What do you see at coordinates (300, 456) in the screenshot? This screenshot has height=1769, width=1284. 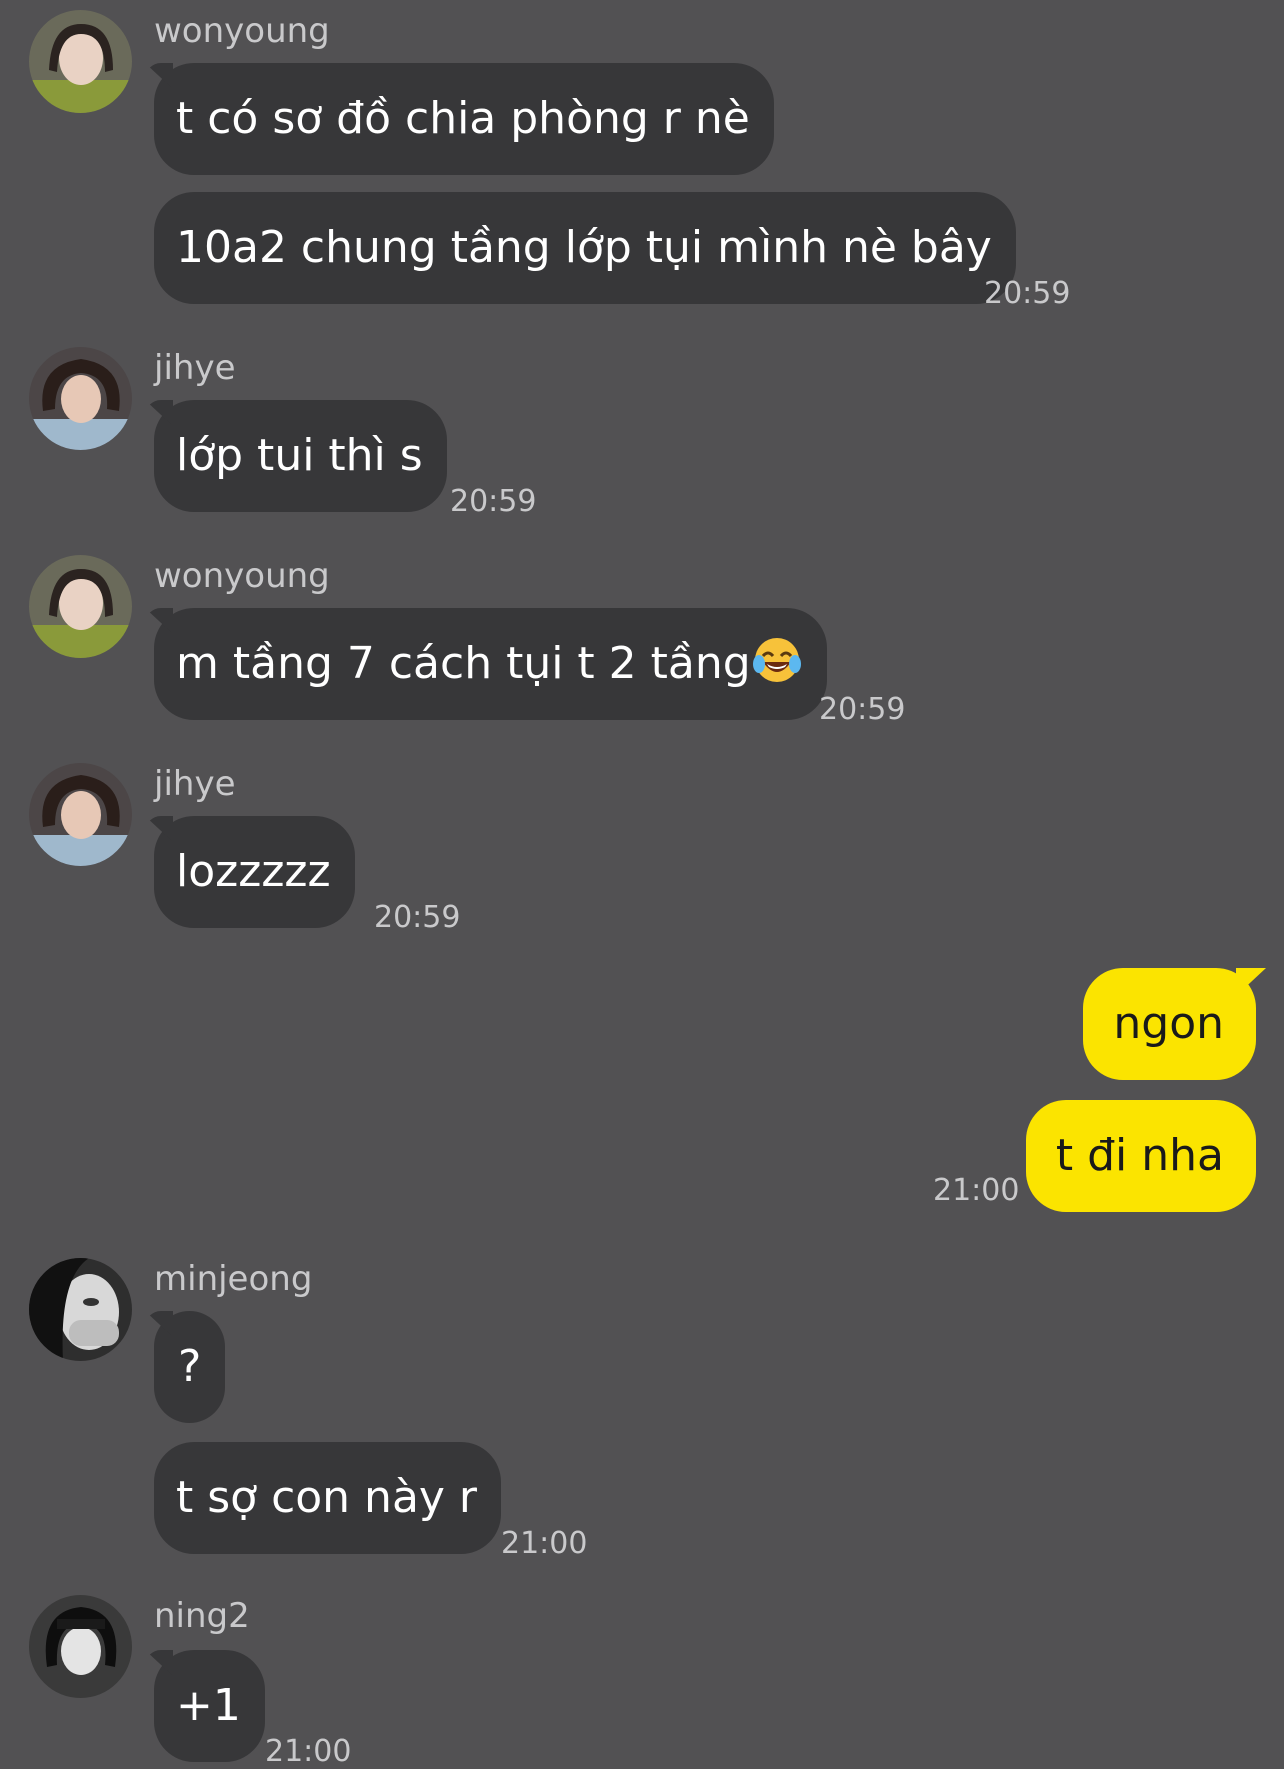 I see `message-bubble: lớp tui thì s` at bounding box center [300, 456].